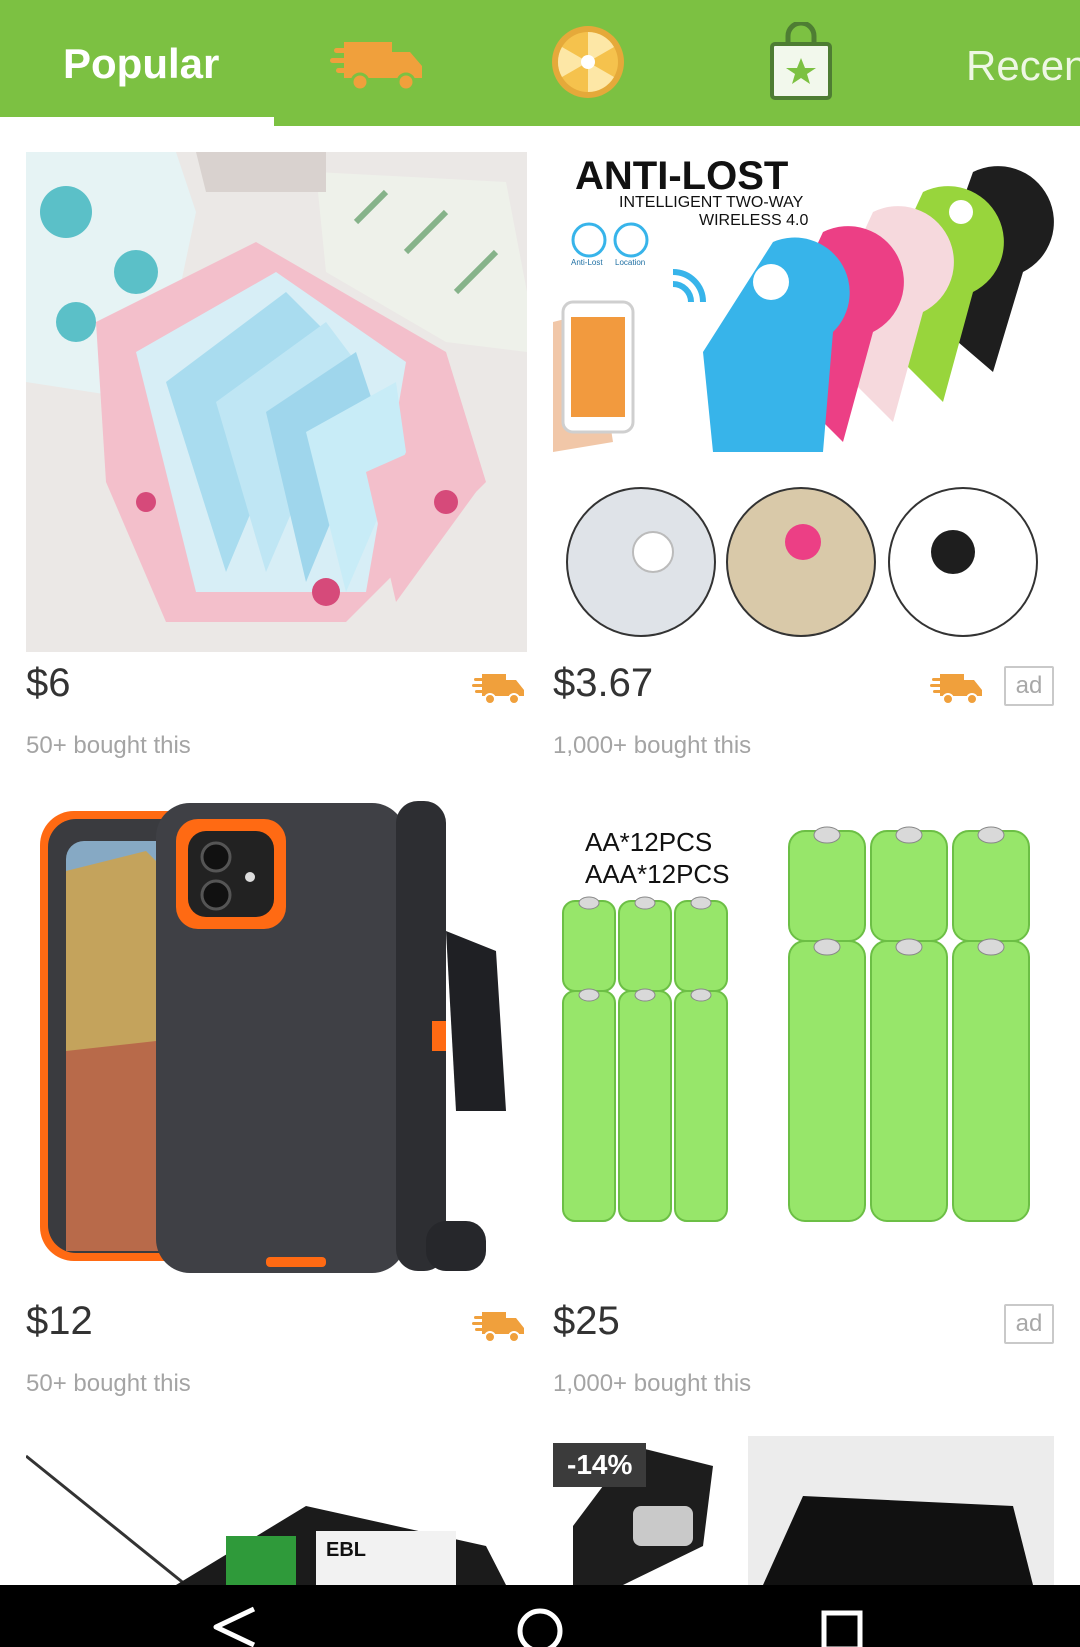  I want to click on system-navigation-bar, so click(540, 1616).